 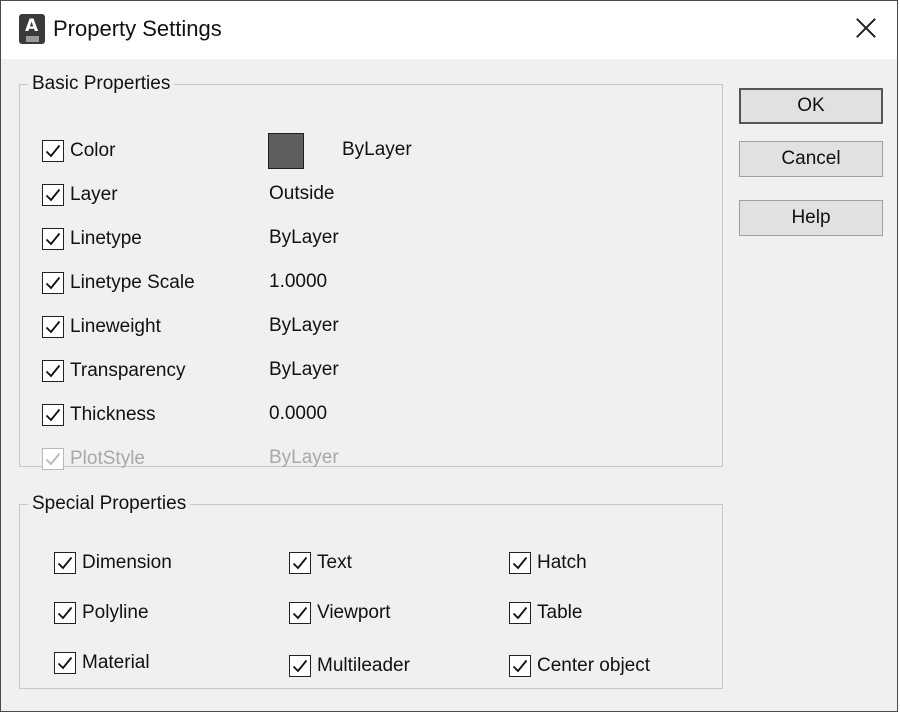 I want to click on basic-row-color: Color ByLayer, so click(x=367, y=151).